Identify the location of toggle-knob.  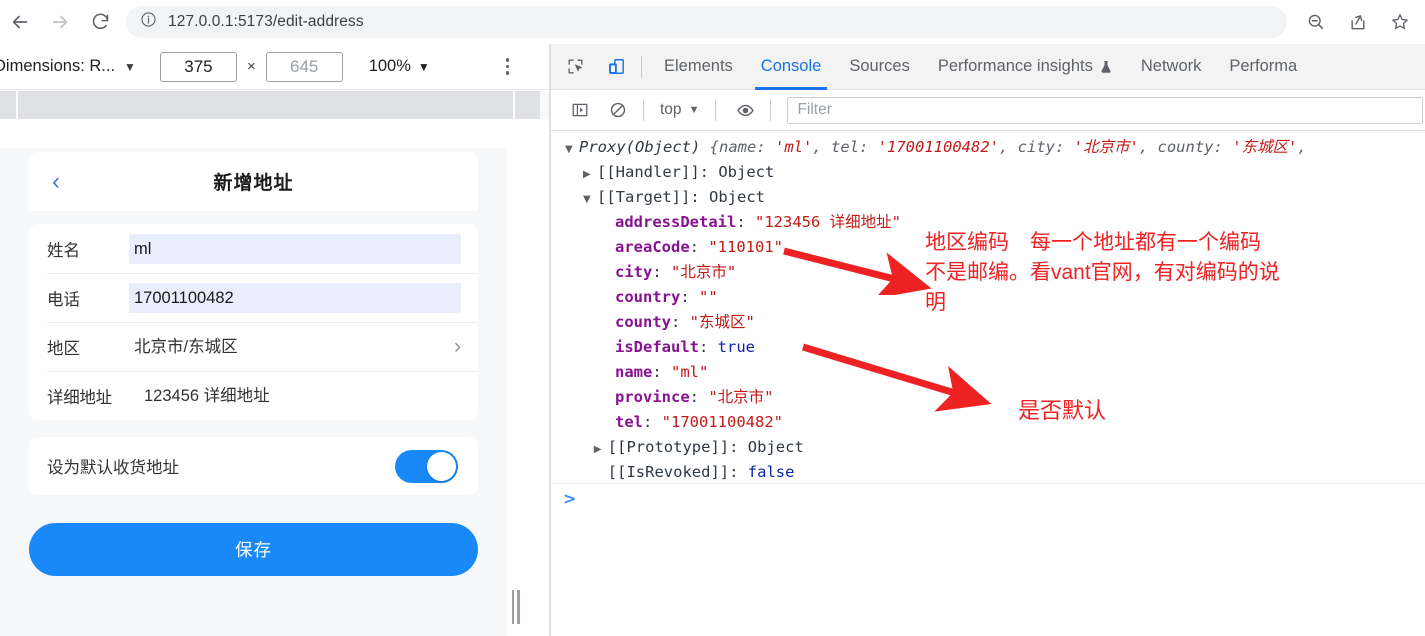
(441, 466).